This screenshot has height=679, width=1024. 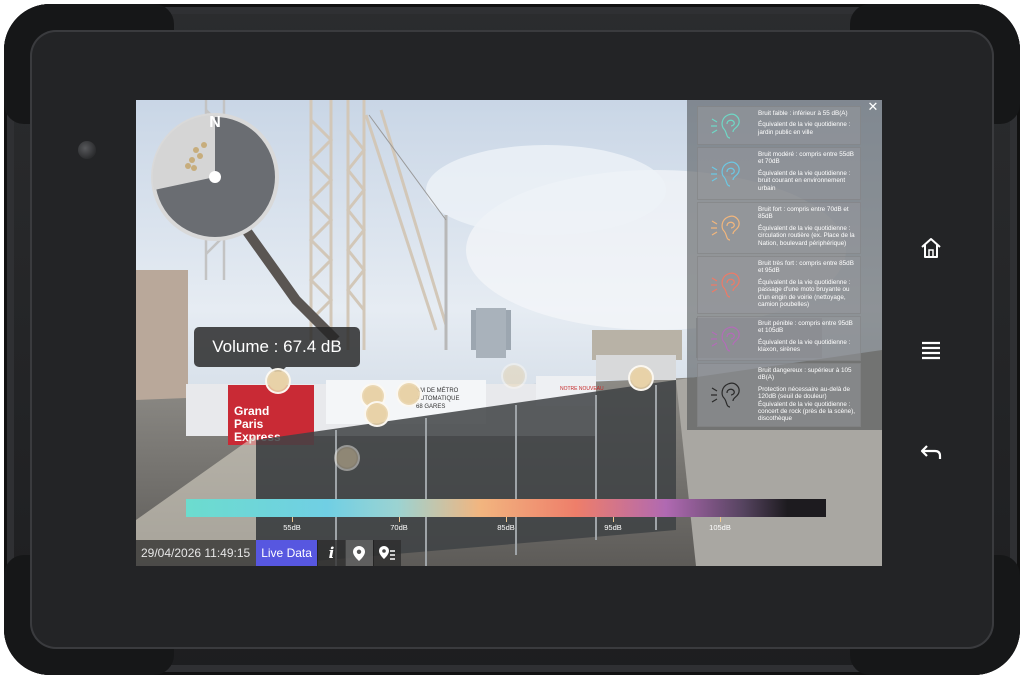 What do you see at coordinates (196, 553) in the screenshot?
I see `timestamp: 29/04/2026 11:49:15` at bounding box center [196, 553].